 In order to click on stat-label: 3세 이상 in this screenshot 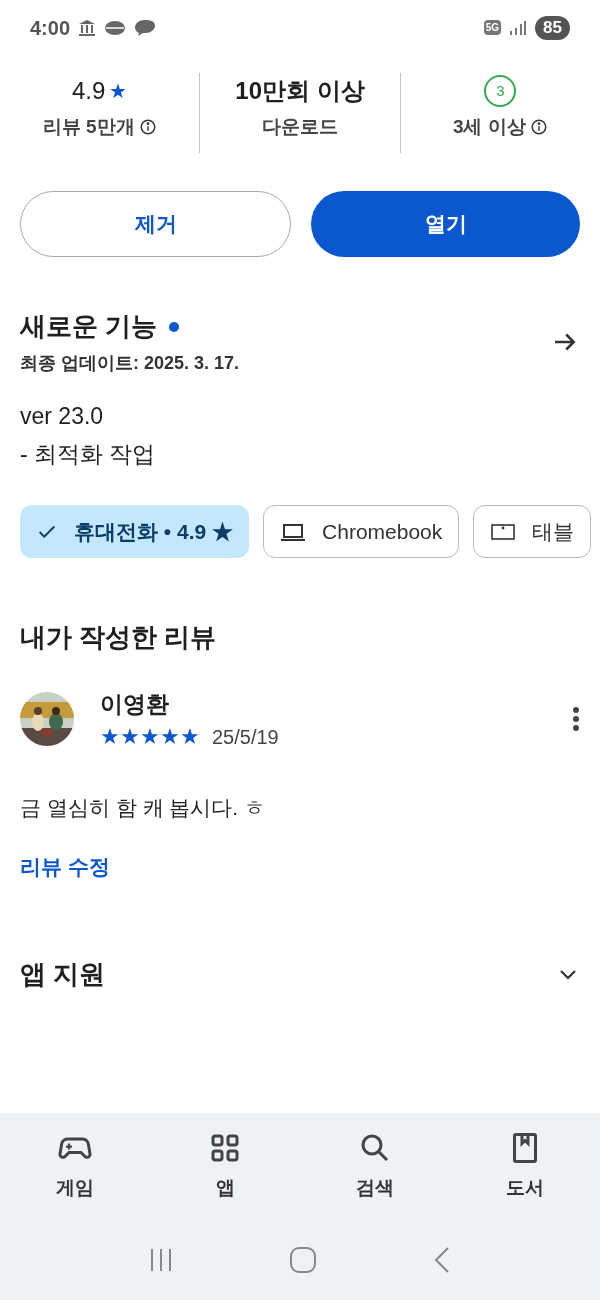, I will do `click(489, 127)`.